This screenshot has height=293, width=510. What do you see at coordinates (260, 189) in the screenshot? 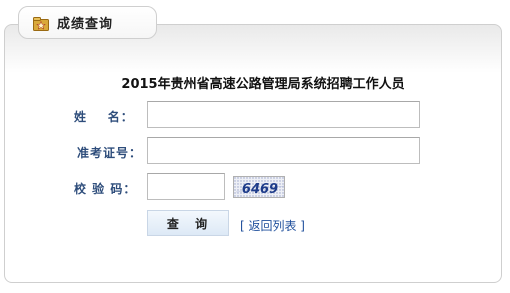
I see `captcha-text: 6469` at bounding box center [260, 189].